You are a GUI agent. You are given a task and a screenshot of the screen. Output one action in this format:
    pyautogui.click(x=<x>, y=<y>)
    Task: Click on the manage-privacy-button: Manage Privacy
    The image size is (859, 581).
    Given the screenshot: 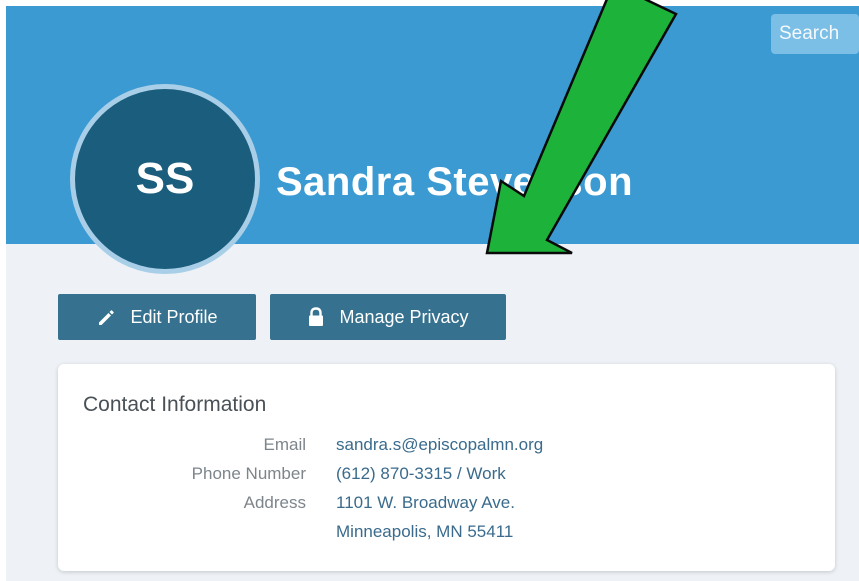 What is the action you would take?
    pyautogui.click(x=388, y=317)
    